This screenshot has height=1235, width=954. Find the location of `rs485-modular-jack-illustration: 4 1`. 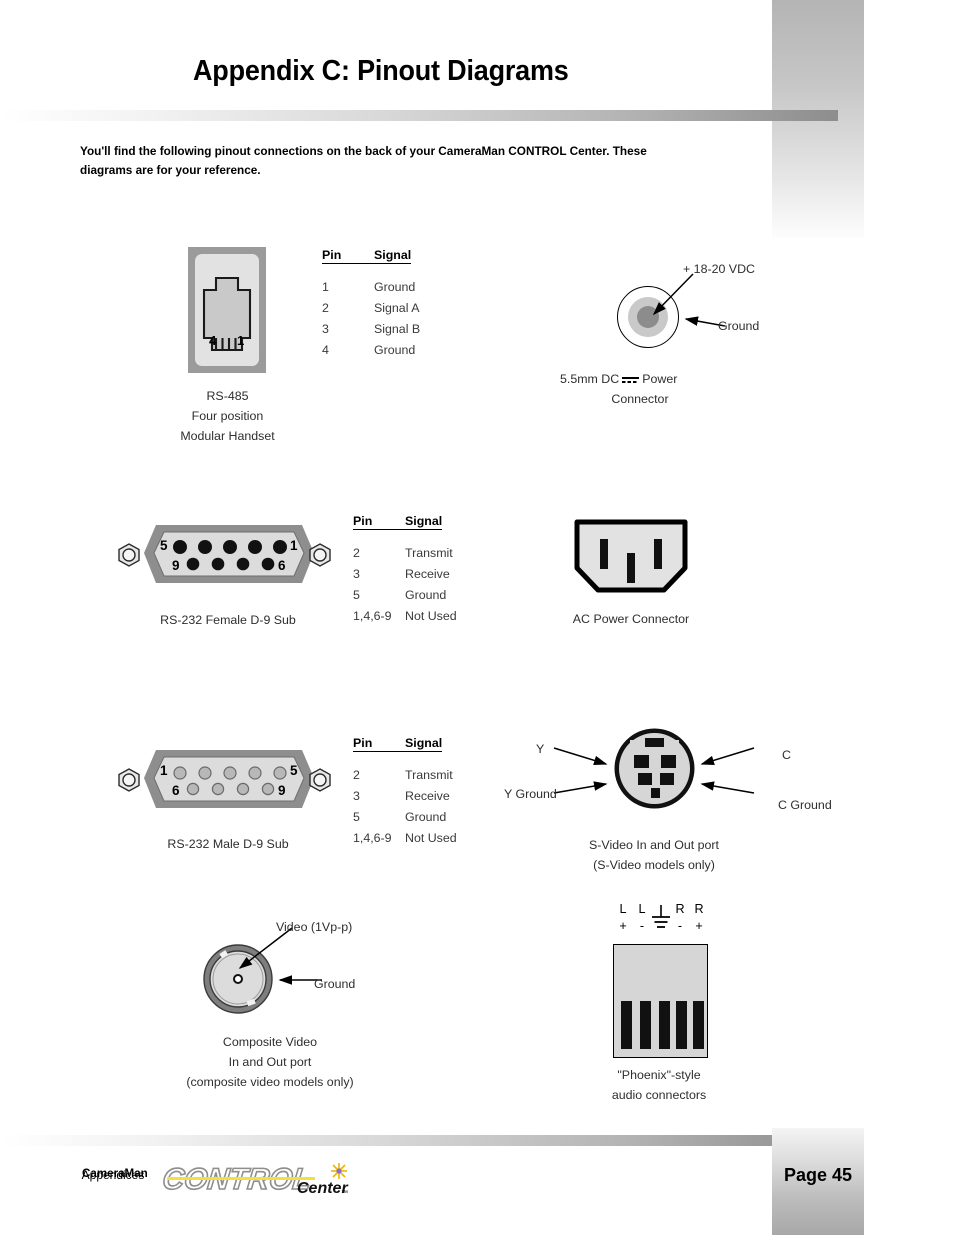

rs485-modular-jack-illustration: 4 1 is located at coordinates (227, 310).